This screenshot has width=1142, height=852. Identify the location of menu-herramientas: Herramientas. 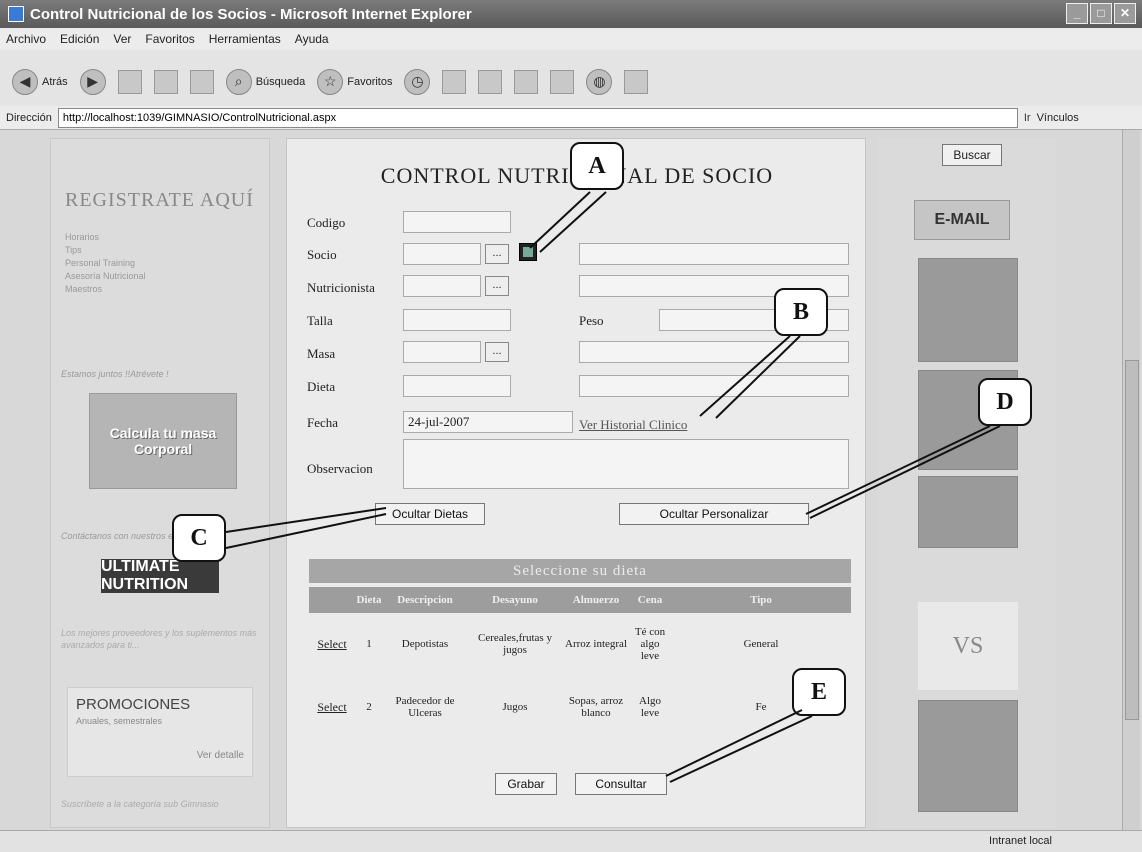
(245, 39).